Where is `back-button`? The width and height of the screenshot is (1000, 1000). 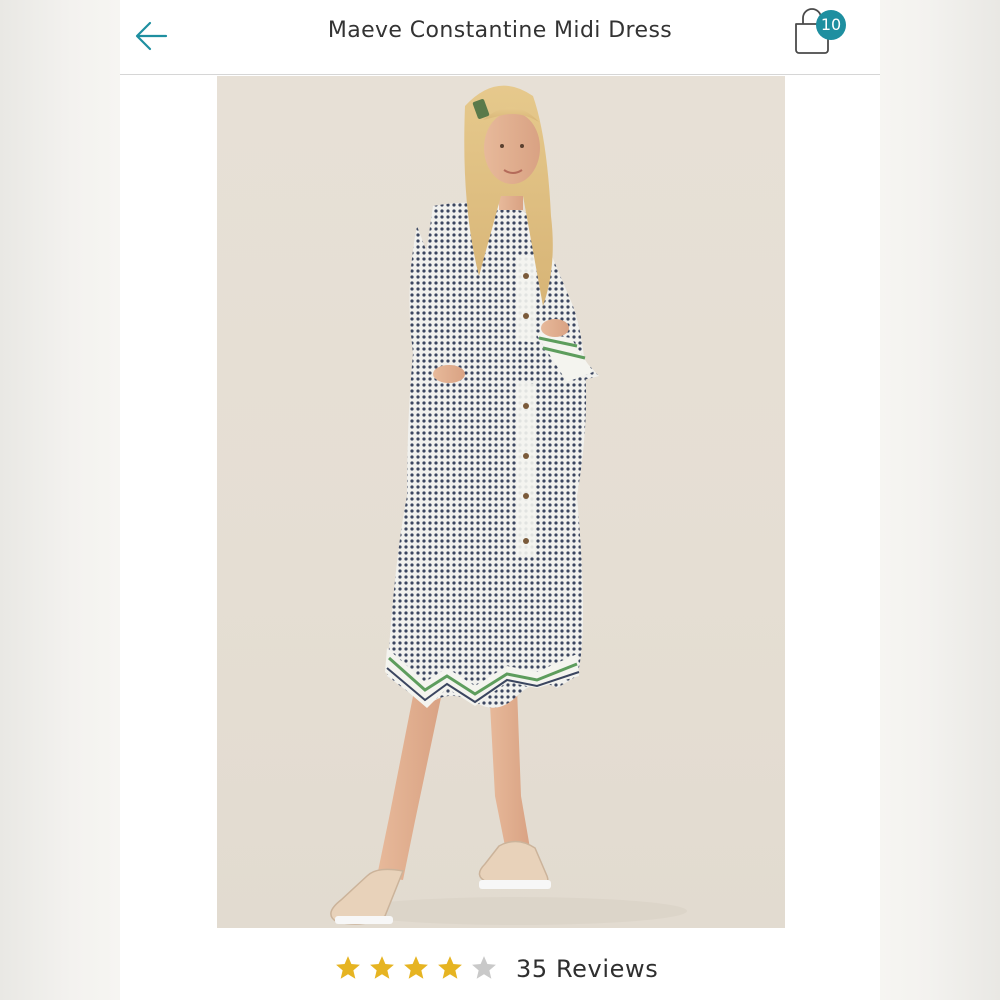
back-button is located at coordinates (152, 36).